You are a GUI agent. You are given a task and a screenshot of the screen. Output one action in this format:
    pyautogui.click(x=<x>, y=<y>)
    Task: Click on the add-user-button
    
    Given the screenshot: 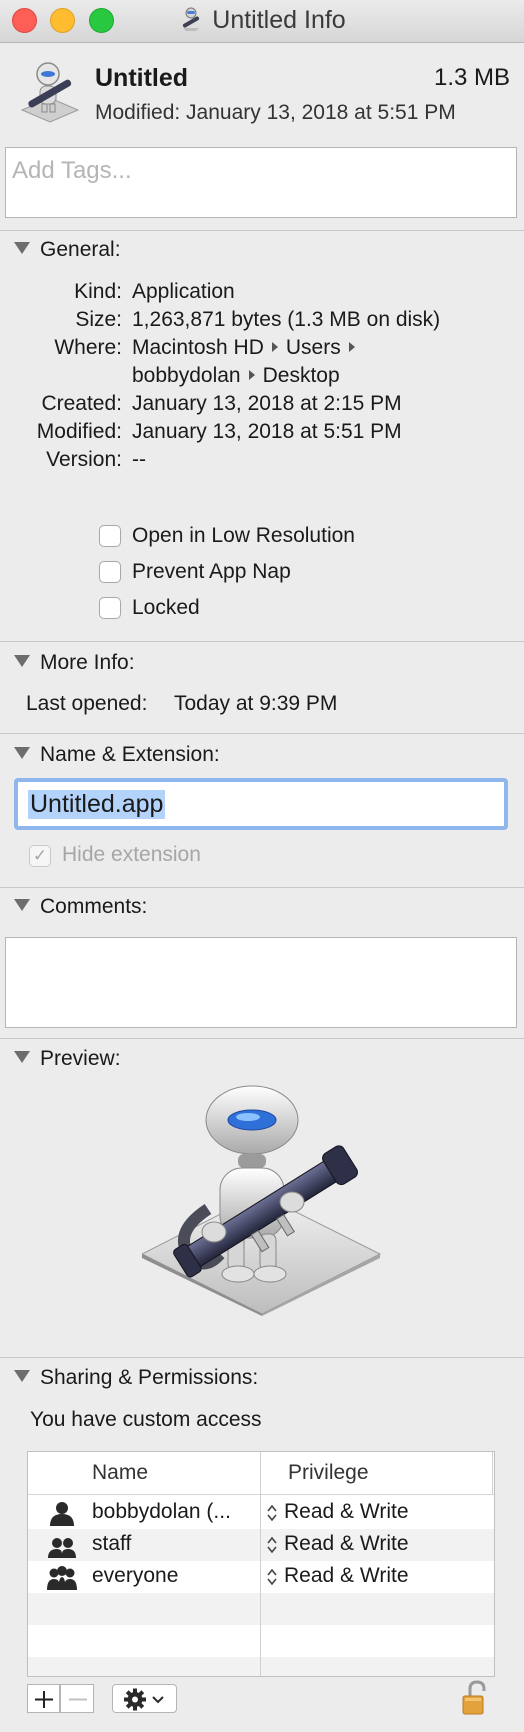 What is the action you would take?
    pyautogui.click(x=43, y=1698)
    